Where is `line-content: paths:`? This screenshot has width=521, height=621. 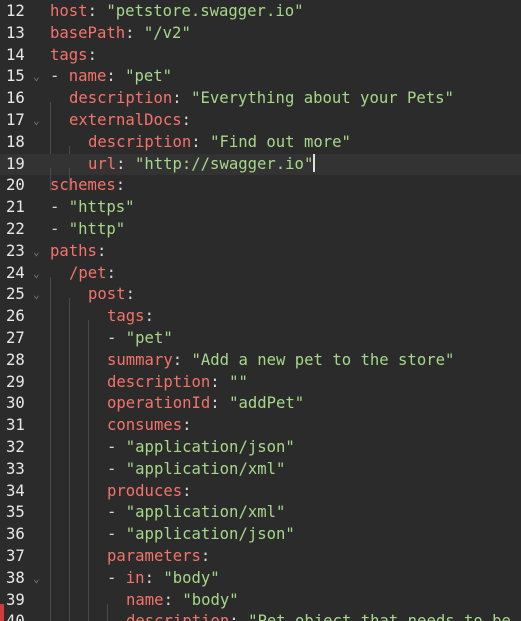 line-content: paths: is located at coordinates (78, 252).